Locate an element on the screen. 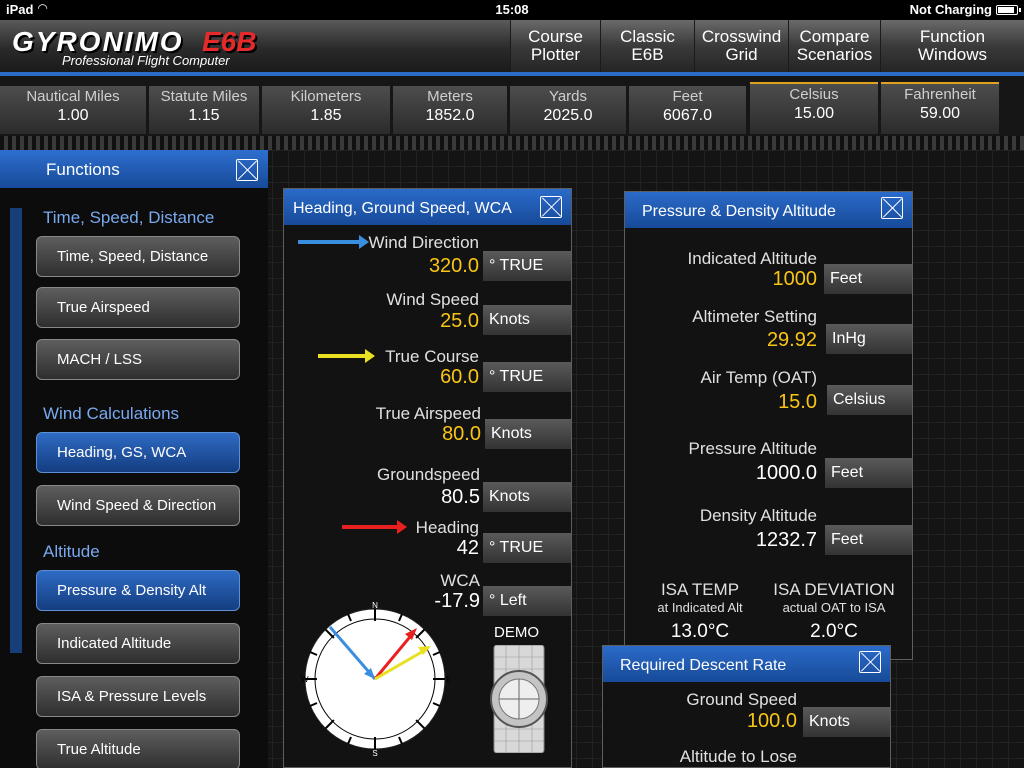  compass-n: N is located at coordinates (375, 605).